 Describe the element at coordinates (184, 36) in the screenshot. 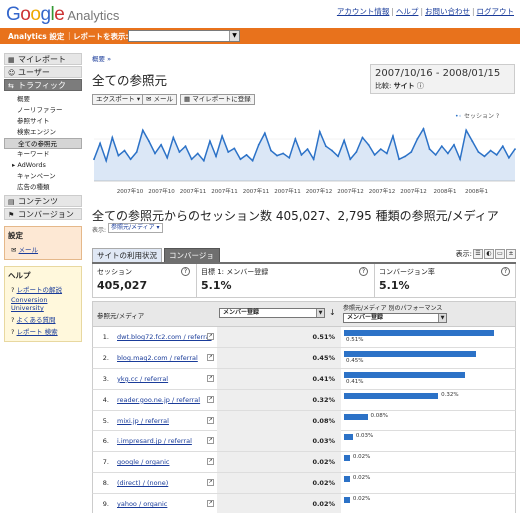

I see `report-select: ▼` at that location.